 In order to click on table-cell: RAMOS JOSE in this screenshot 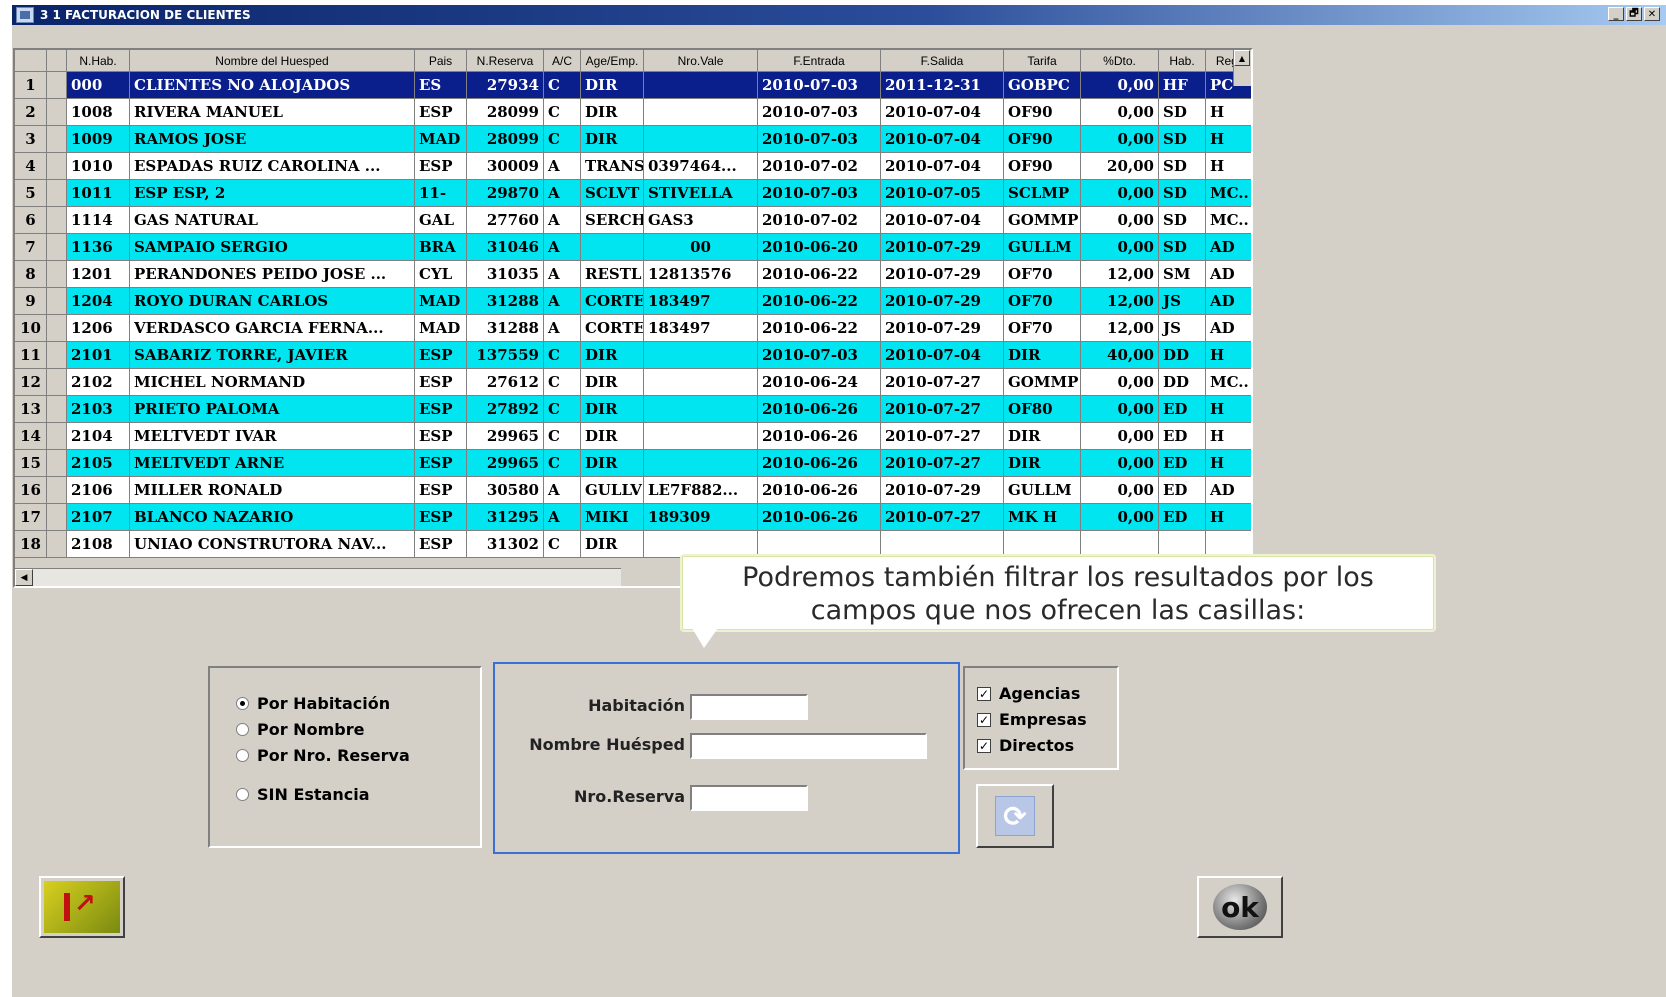, I will do `click(272, 139)`.